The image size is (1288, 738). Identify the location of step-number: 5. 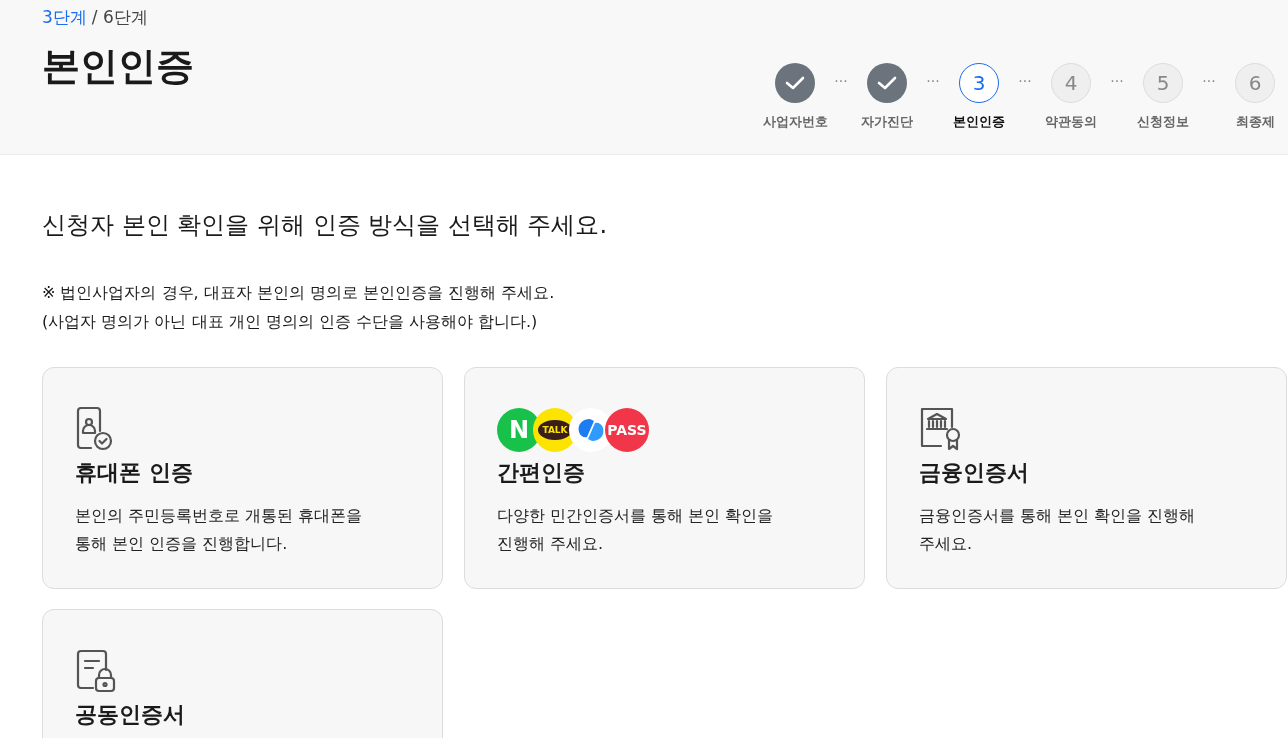
(1163, 83).